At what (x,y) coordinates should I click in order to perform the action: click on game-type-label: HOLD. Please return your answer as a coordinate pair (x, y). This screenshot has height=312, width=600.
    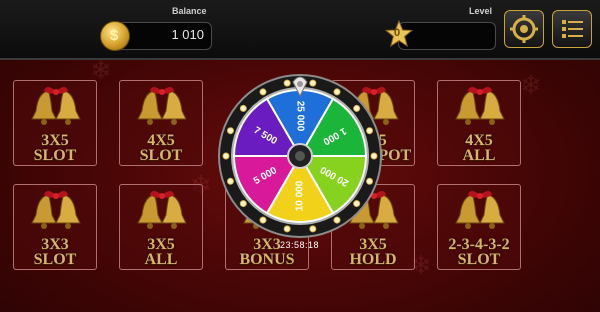
    Looking at the image, I should click on (373, 259).